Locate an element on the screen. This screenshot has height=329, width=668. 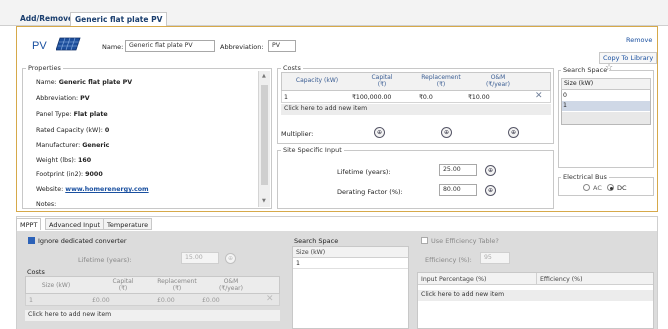
prop-manufacturer-label: Manufacturer: is located at coordinates (58, 145).